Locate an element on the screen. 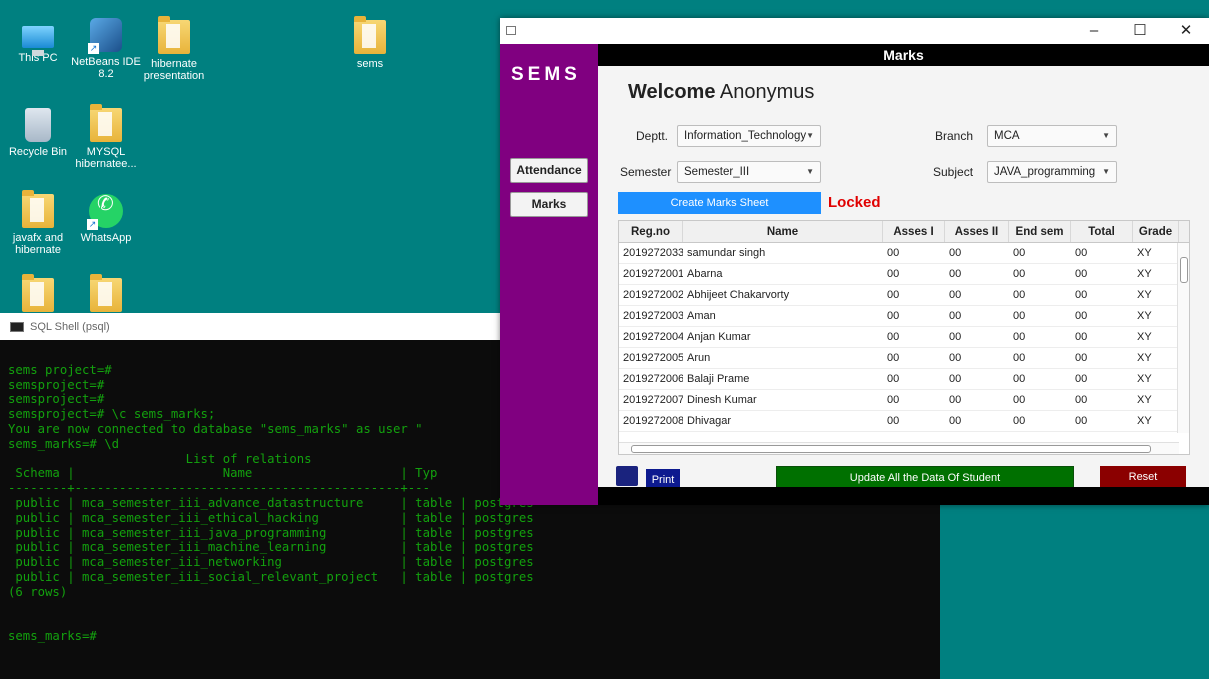 Image resolution: width=1209 pixels, height=679 pixels. table-row: 2019272001 Abarna 00 00 00 00 XY is located at coordinates (904, 274).